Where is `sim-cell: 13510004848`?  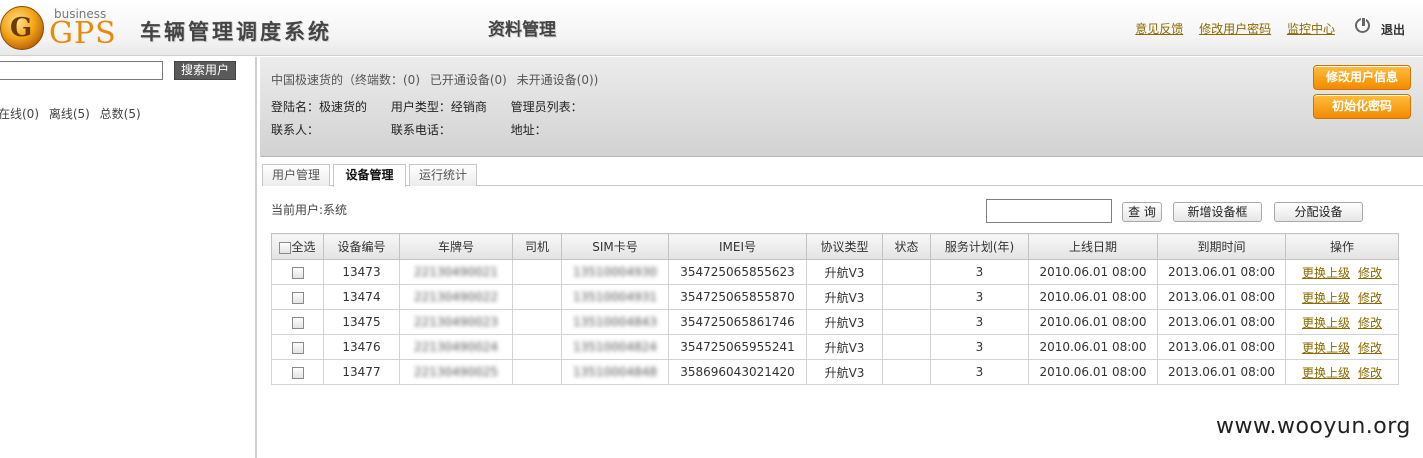
sim-cell: 13510004848 is located at coordinates (615, 372).